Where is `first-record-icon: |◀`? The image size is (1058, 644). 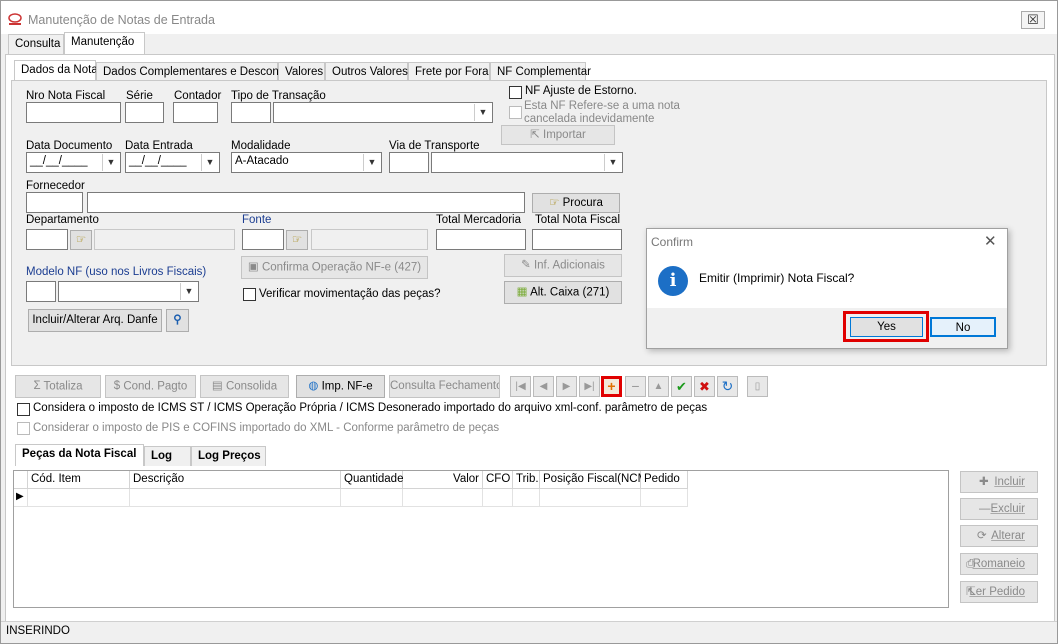 first-record-icon: |◀ is located at coordinates (520, 386).